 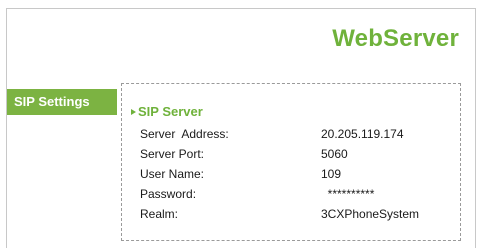 I want to click on section-header: SIP Server, so click(x=167, y=111).